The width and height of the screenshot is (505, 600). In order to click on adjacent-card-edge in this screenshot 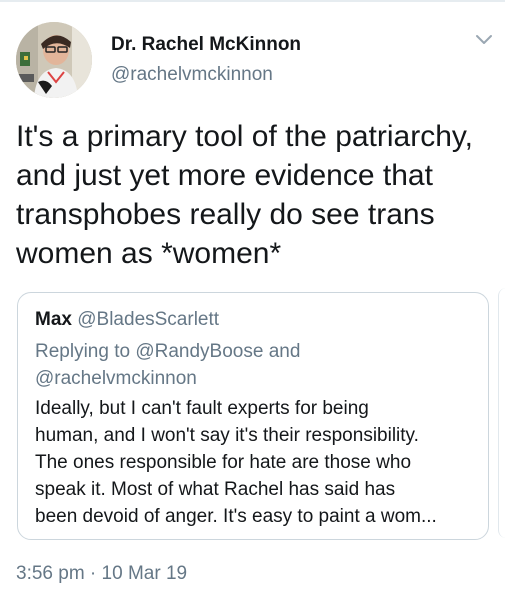, I will do `click(501, 413)`.